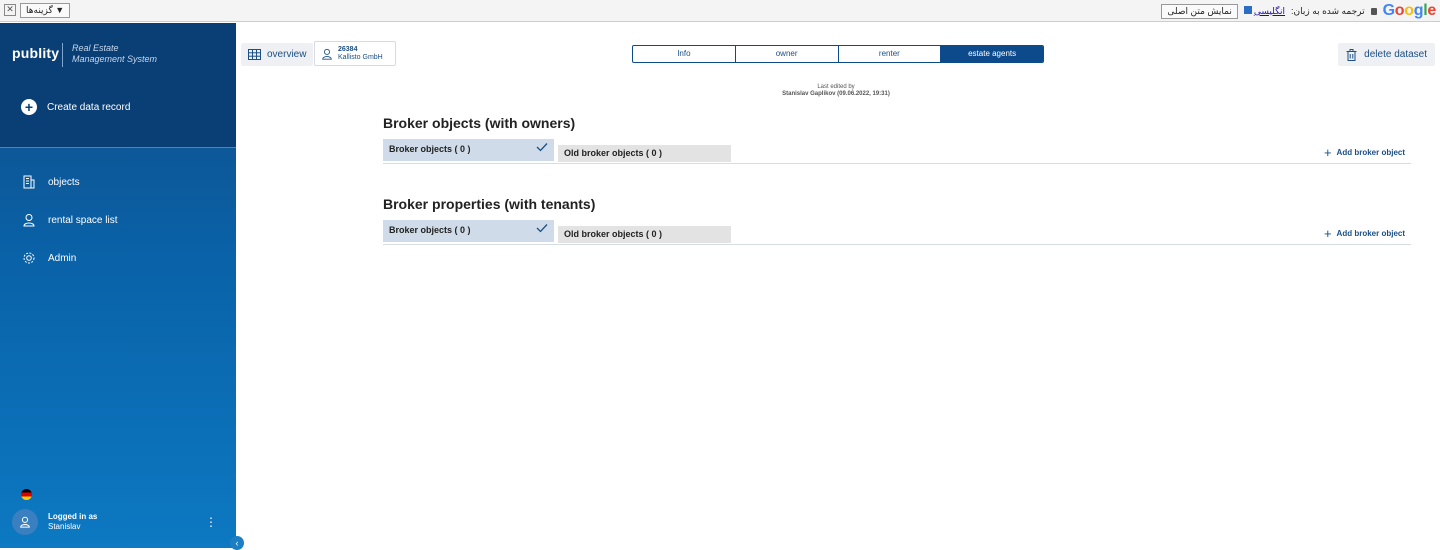 Image resolution: width=1440 pixels, height=550 pixels. What do you see at coordinates (45, 10) in the screenshot?
I see `options-button: گزینه‌ها ▼` at bounding box center [45, 10].